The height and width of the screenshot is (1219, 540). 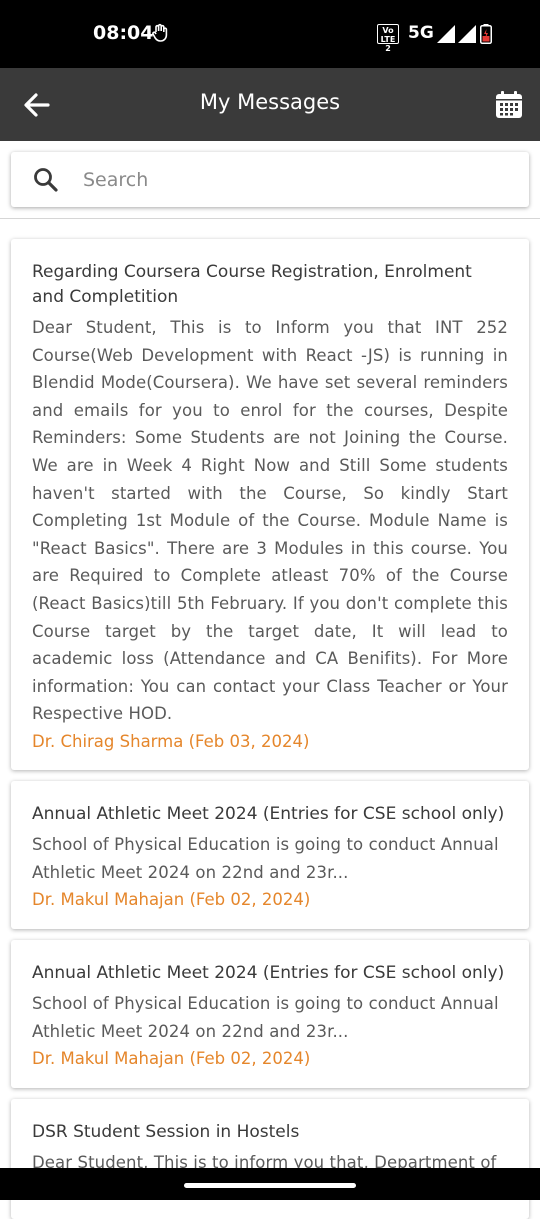 What do you see at coordinates (421, 33) in the screenshot?
I see `network-type: 5G` at bounding box center [421, 33].